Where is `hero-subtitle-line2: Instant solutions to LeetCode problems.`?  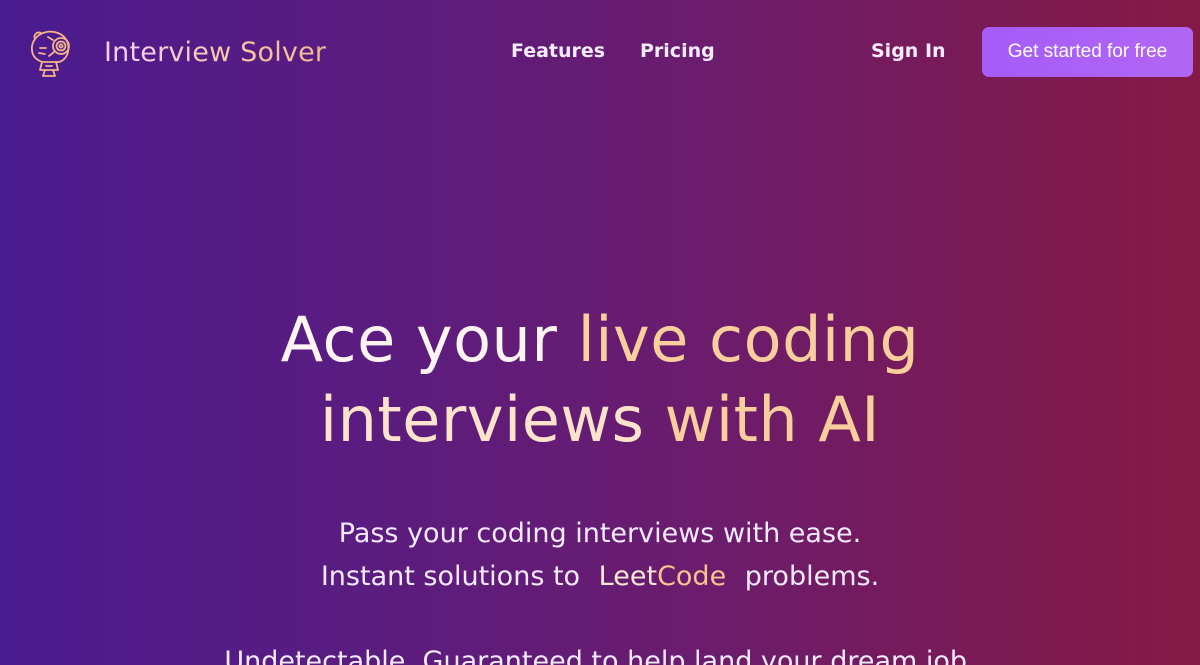
hero-subtitle-line2: Instant solutions to LeetCode problems. is located at coordinates (600, 576).